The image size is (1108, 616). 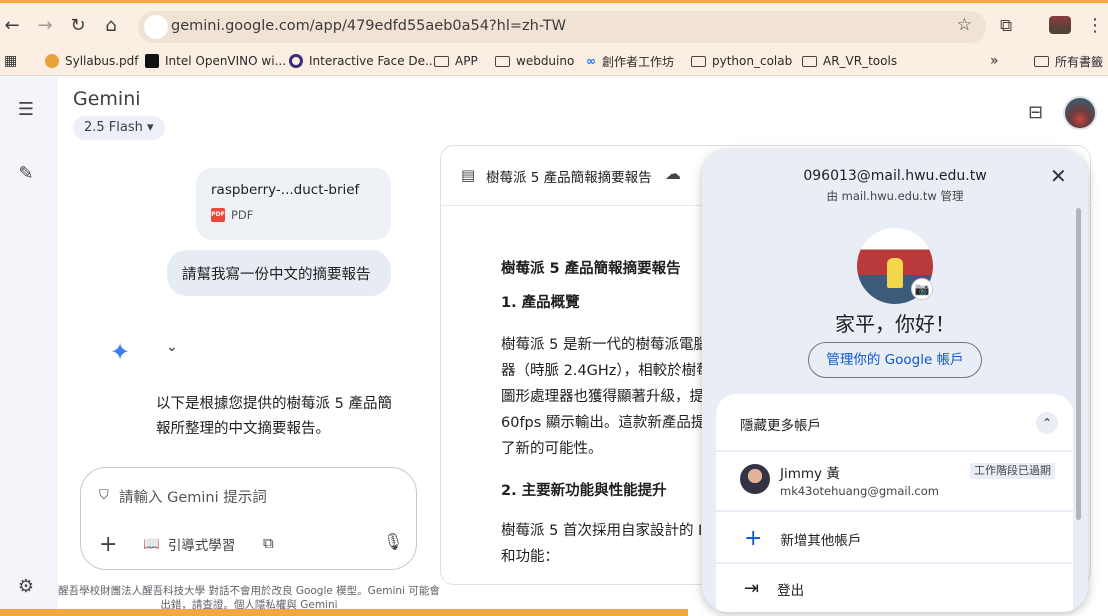 I want to click on greeting: 家平，你好！, so click(x=895, y=324).